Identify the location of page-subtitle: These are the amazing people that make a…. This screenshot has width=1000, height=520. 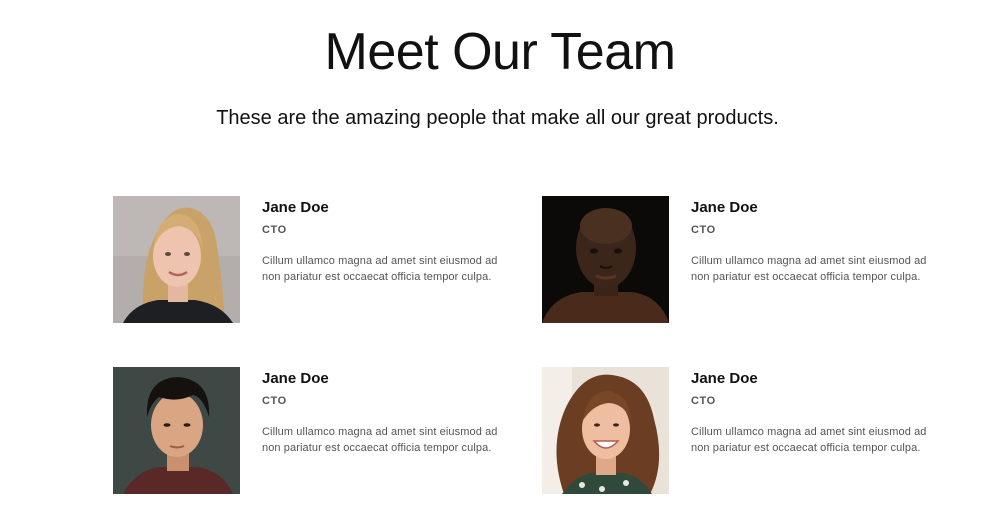
(497, 118).